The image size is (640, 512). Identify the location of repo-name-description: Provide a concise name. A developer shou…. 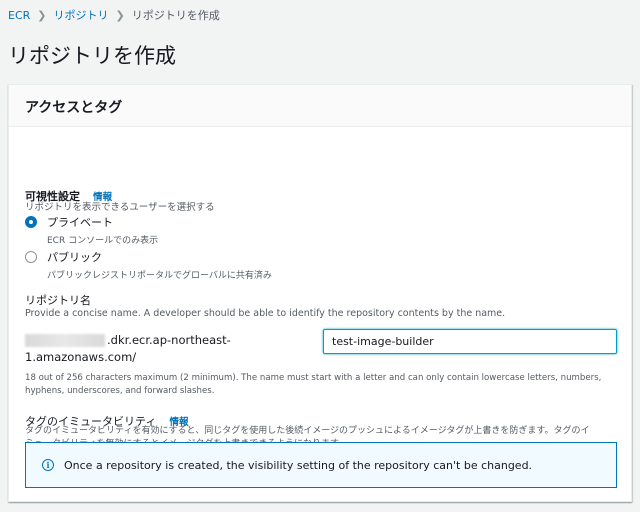
(265, 313).